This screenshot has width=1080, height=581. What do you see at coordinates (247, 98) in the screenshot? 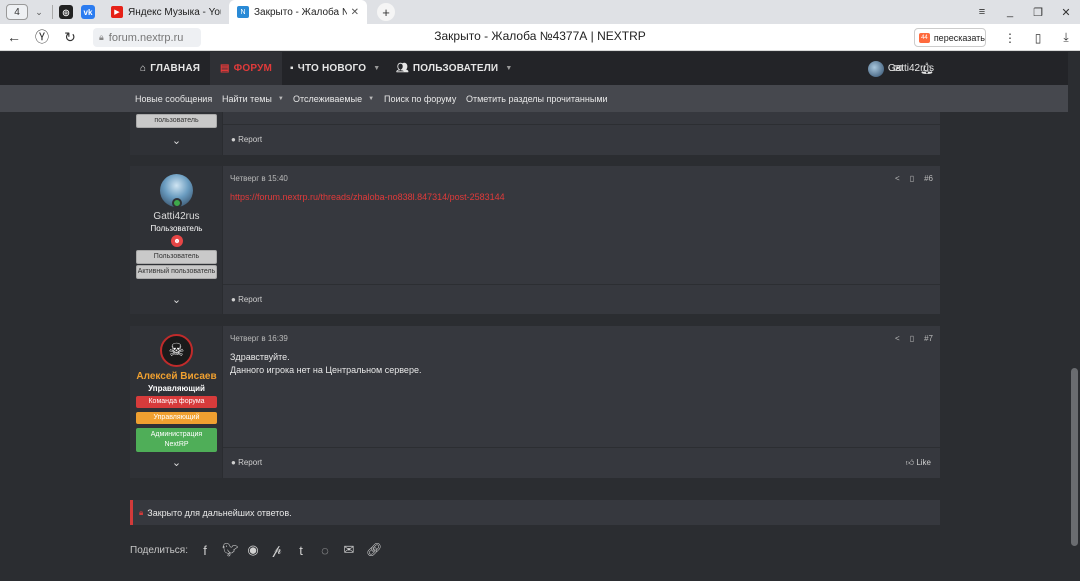
I see `subnav-find-threads-label: Найти темы` at bounding box center [247, 98].